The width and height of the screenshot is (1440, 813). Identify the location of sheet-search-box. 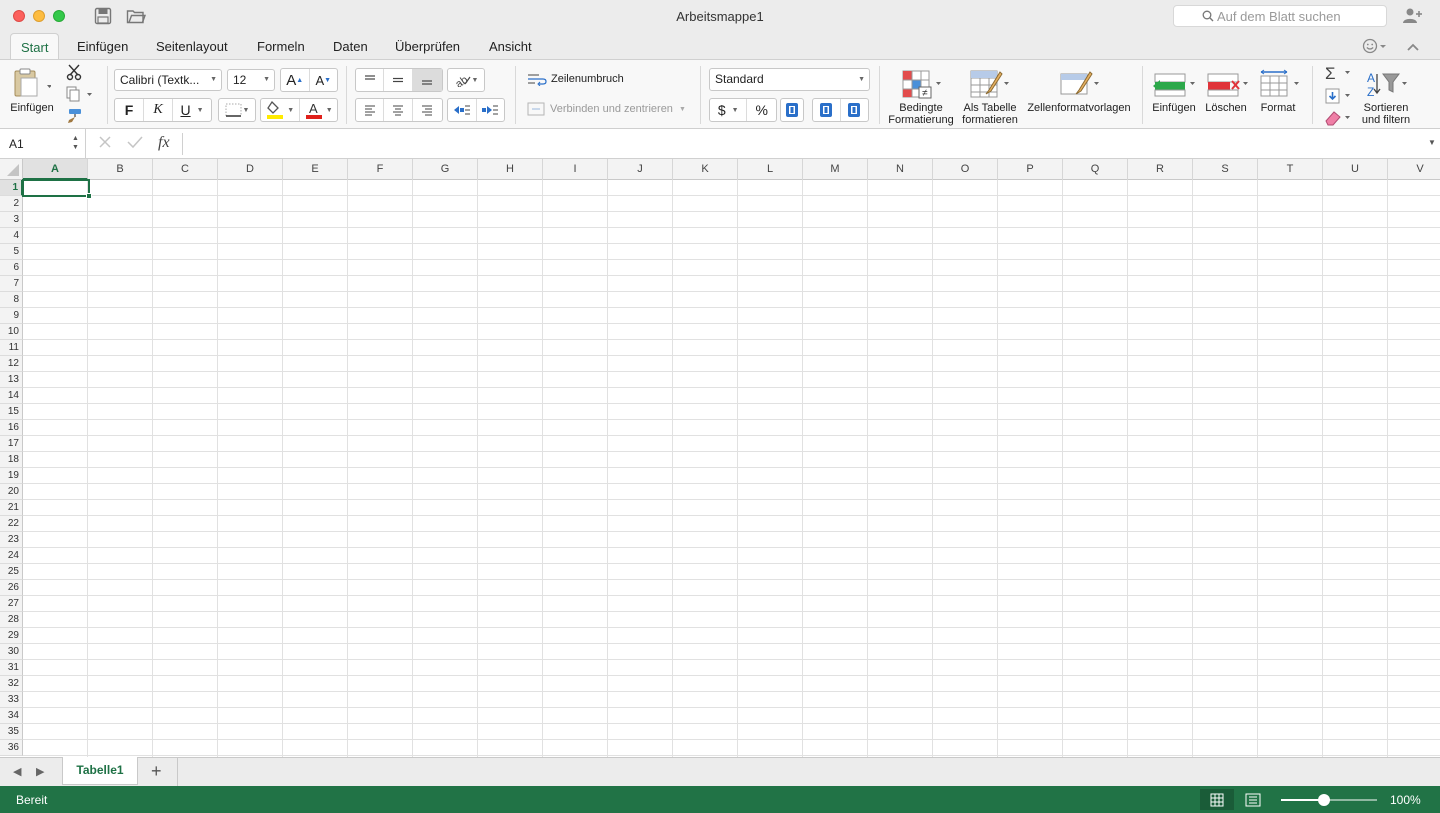
(1280, 16).